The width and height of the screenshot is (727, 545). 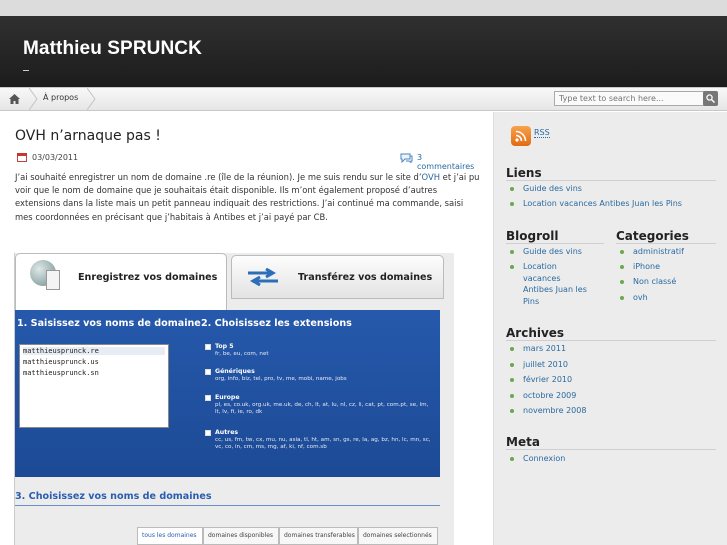 I want to click on subtab: domaines transferables, so click(x=318, y=536).